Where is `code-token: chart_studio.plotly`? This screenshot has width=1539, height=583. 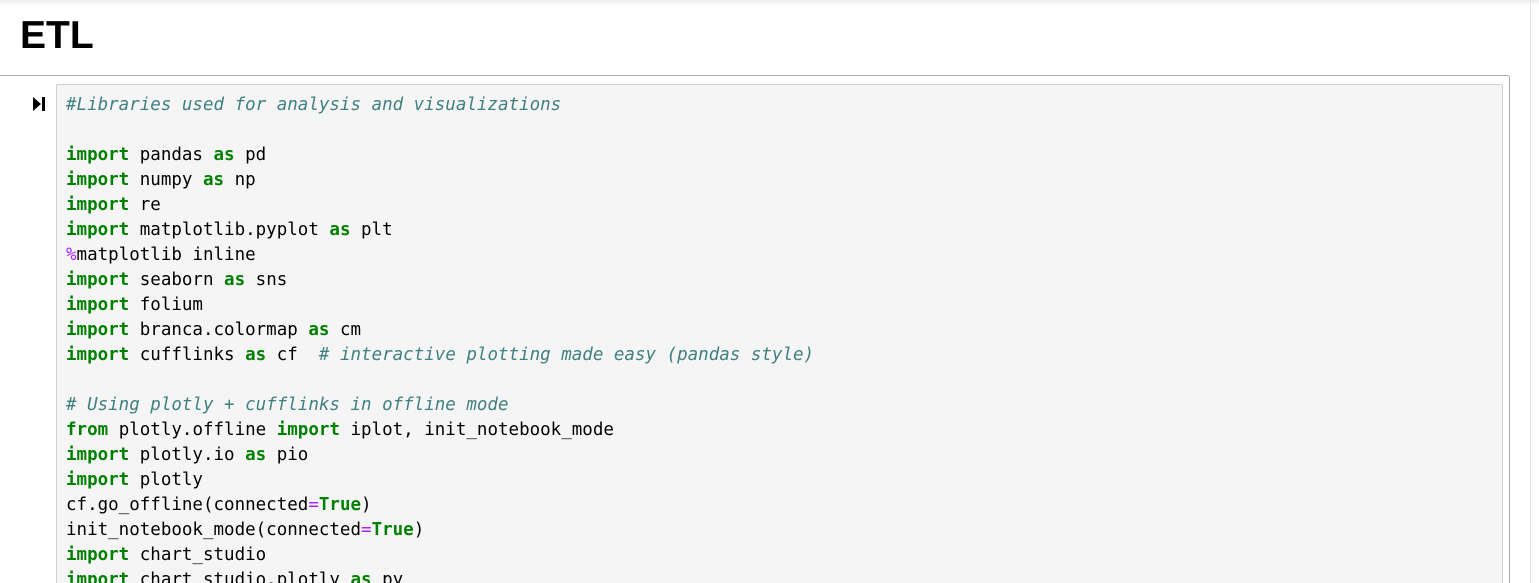
code-token: chart_studio.plotly is located at coordinates (240, 576).